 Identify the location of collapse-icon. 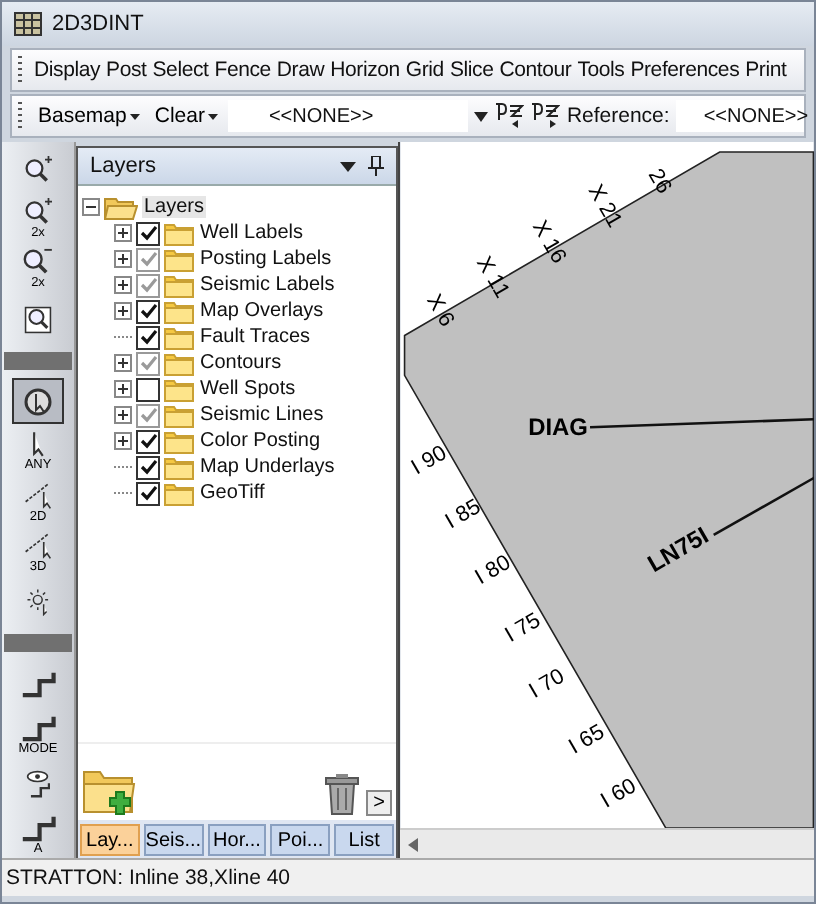
(91, 207).